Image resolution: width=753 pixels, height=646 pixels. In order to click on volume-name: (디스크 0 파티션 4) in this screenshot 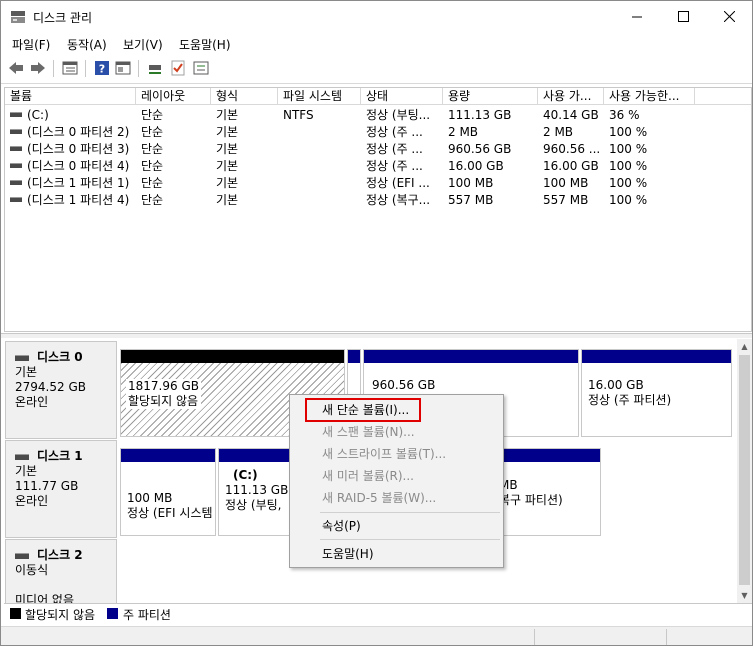, I will do `click(78, 166)`.